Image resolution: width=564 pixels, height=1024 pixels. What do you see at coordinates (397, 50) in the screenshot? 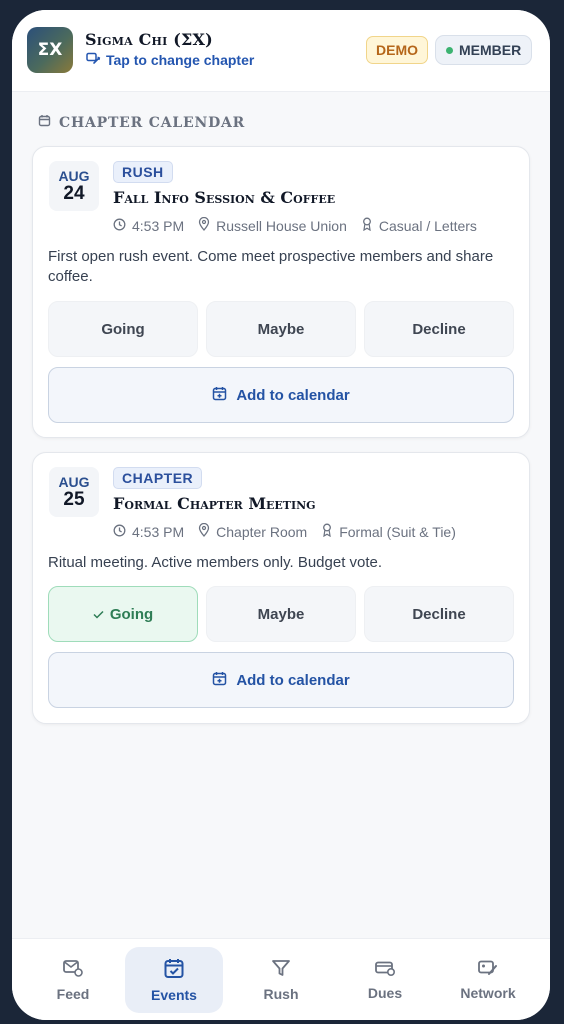
I see `demo-badge: DEMO` at bounding box center [397, 50].